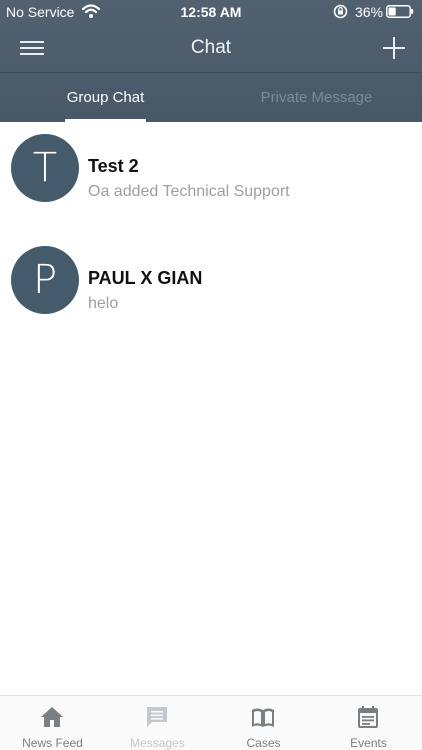 The height and width of the screenshot is (750, 422). Describe the element at coordinates (400, 11) in the screenshot. I see `battery-icon` at that location.